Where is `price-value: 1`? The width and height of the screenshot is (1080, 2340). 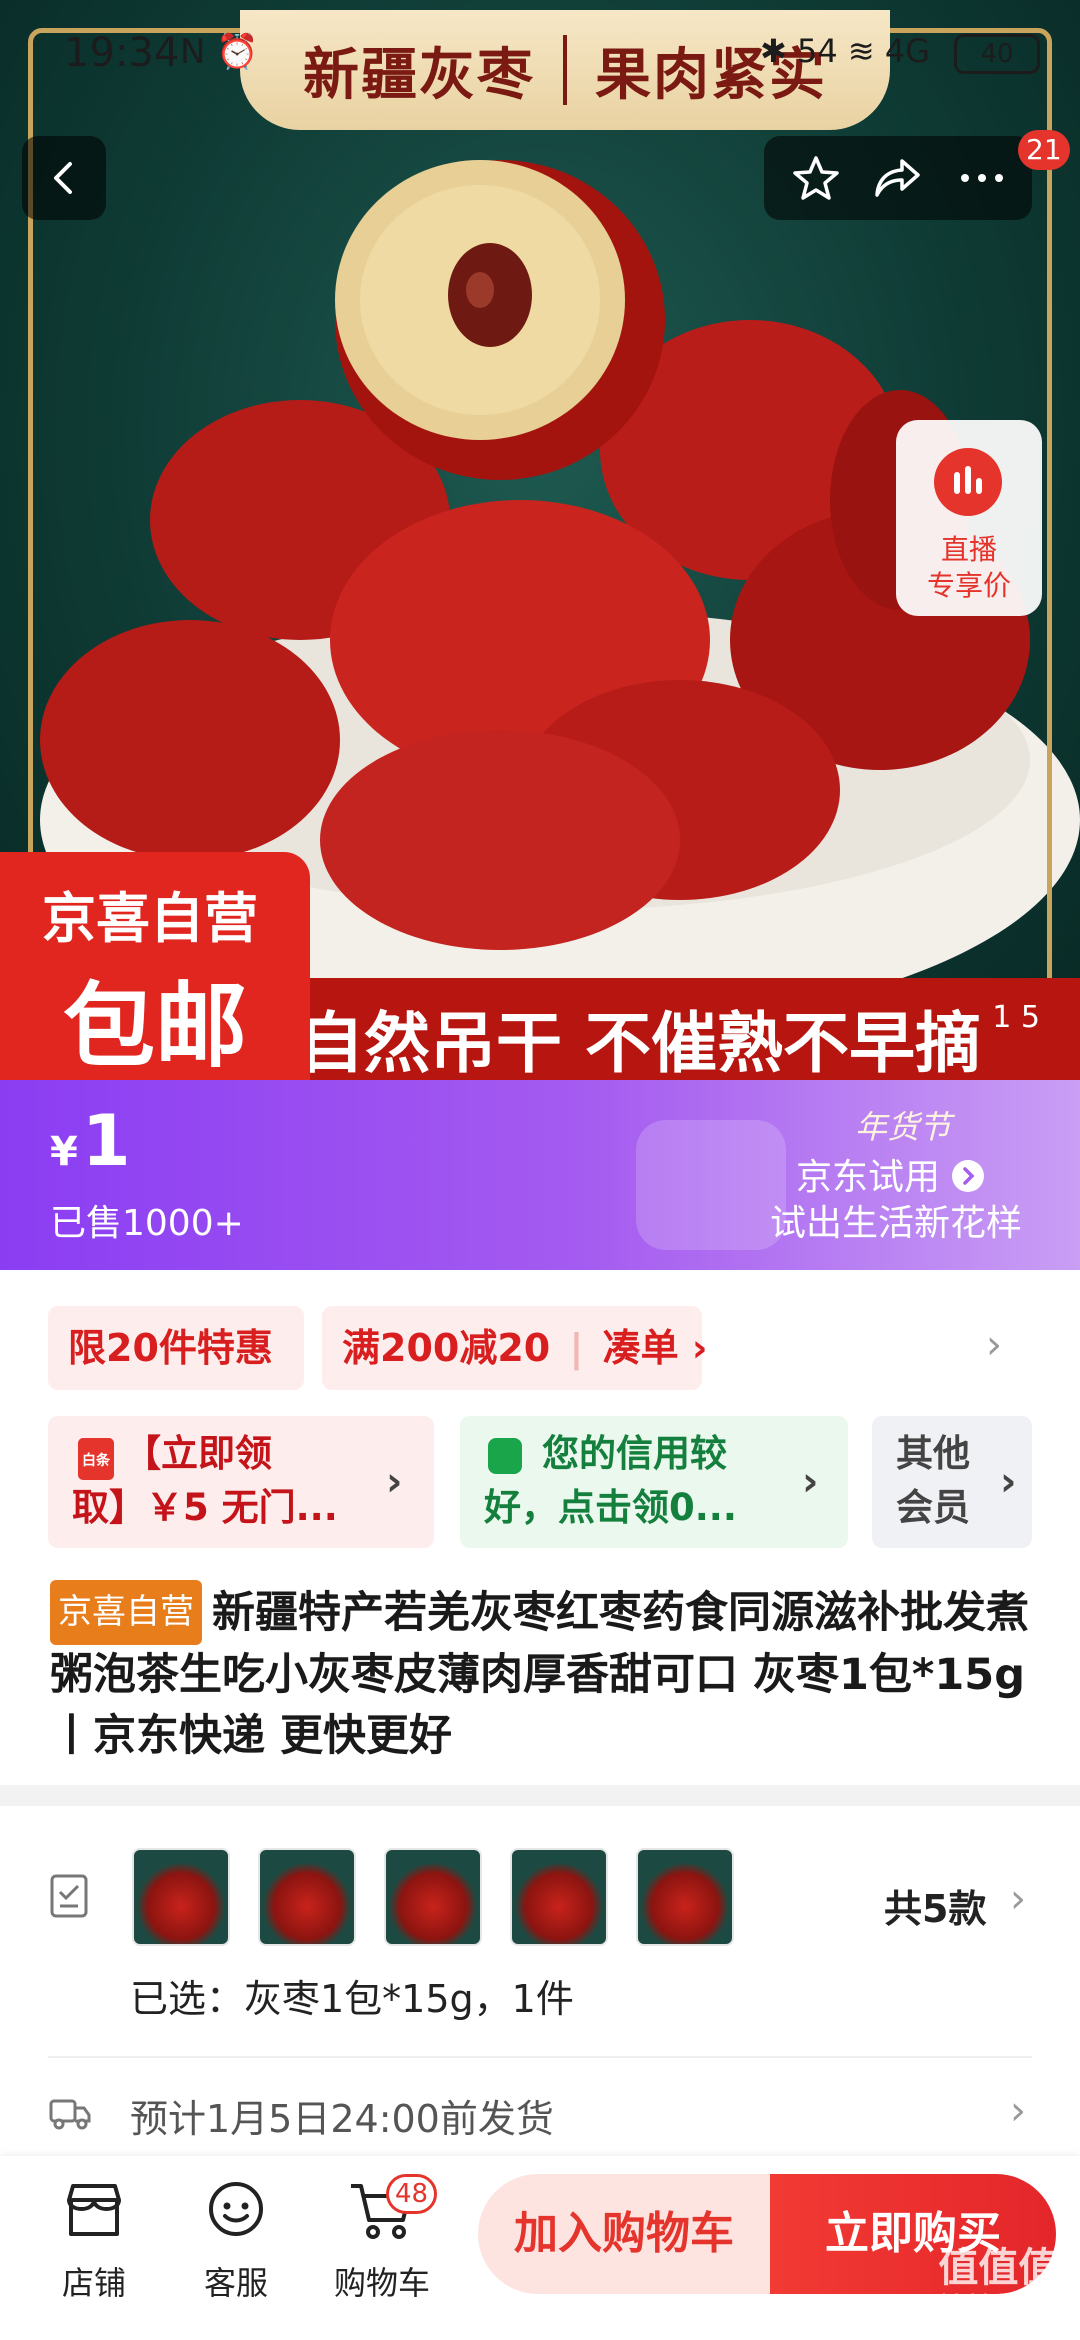 price-value: 1 is located at coordinates (106, 1141).